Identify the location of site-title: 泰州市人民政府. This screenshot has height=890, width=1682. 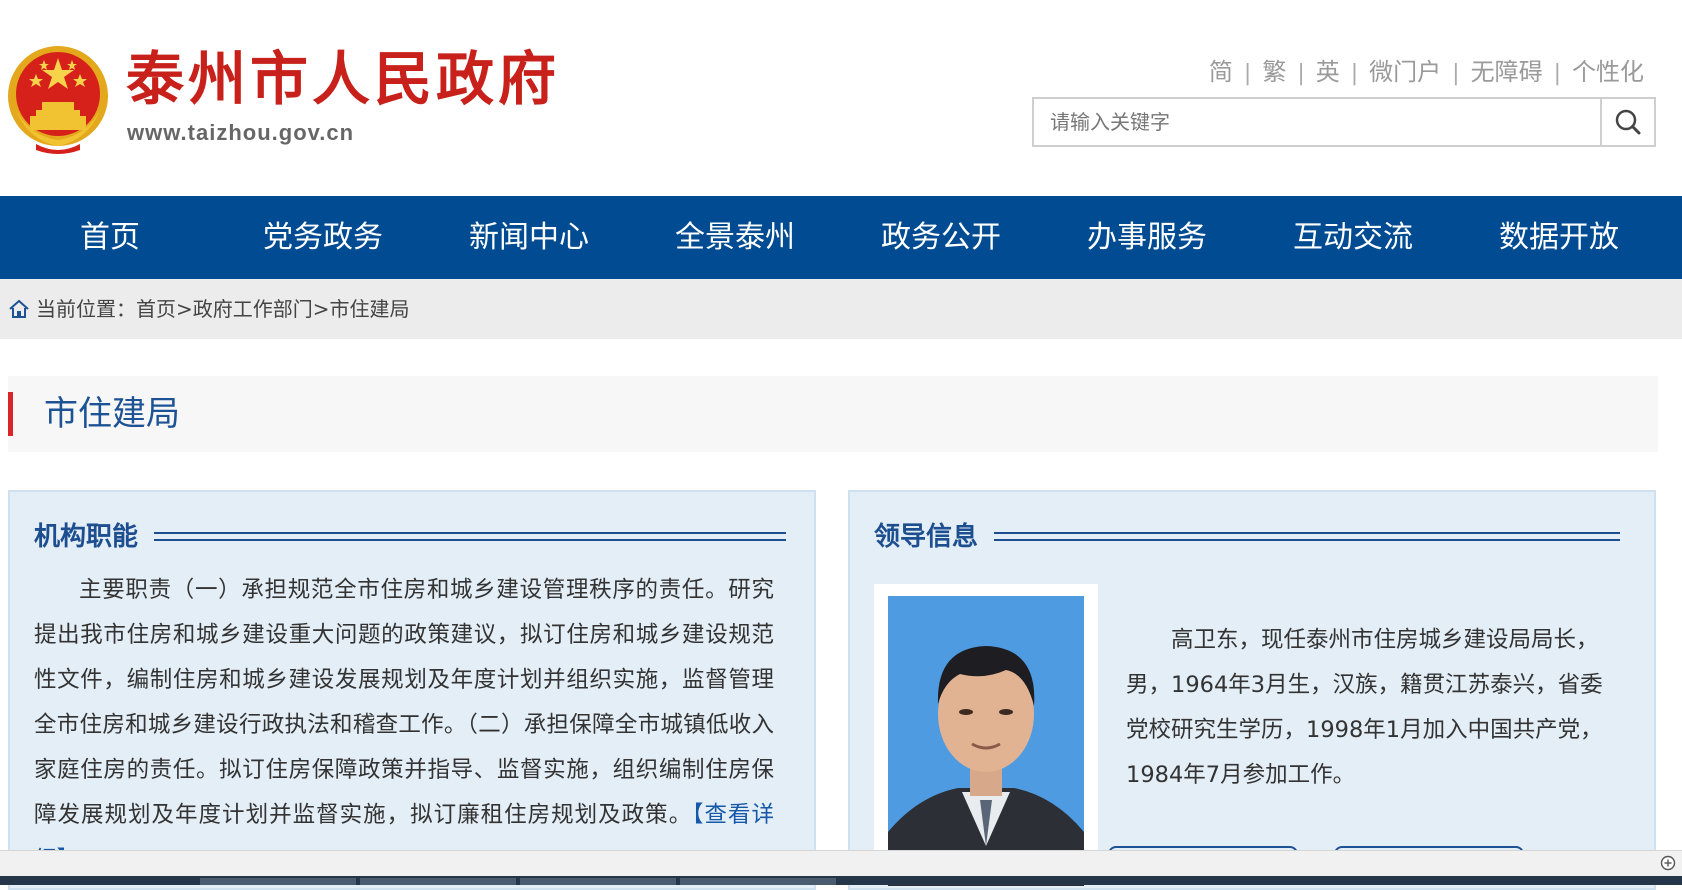
(343, 79).